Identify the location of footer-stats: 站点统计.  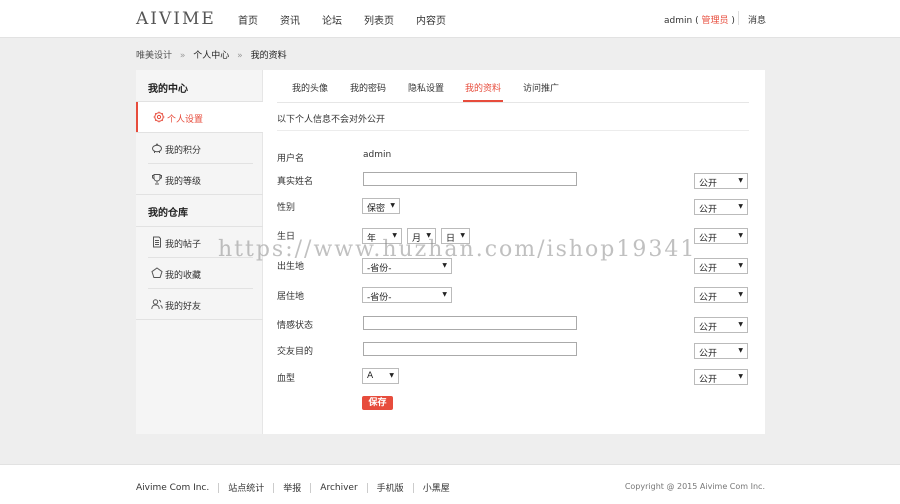
(246, 487).